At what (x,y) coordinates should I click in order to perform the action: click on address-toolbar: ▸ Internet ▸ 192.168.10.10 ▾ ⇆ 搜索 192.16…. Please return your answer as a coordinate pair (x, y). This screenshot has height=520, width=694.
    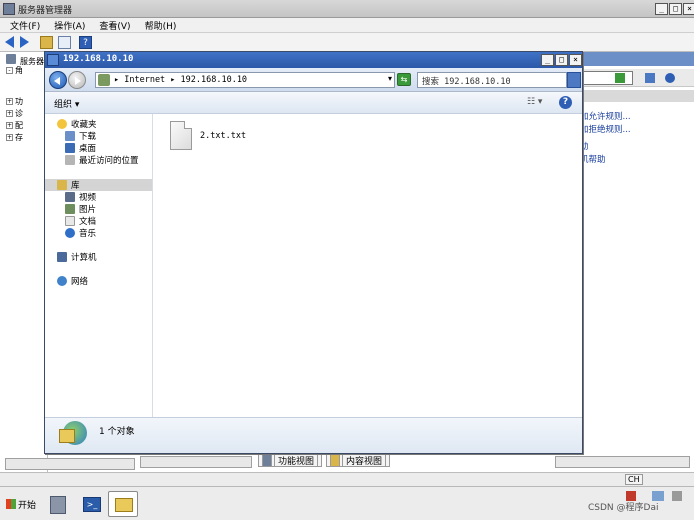
    Looking at the image, I should click on (313, 80).